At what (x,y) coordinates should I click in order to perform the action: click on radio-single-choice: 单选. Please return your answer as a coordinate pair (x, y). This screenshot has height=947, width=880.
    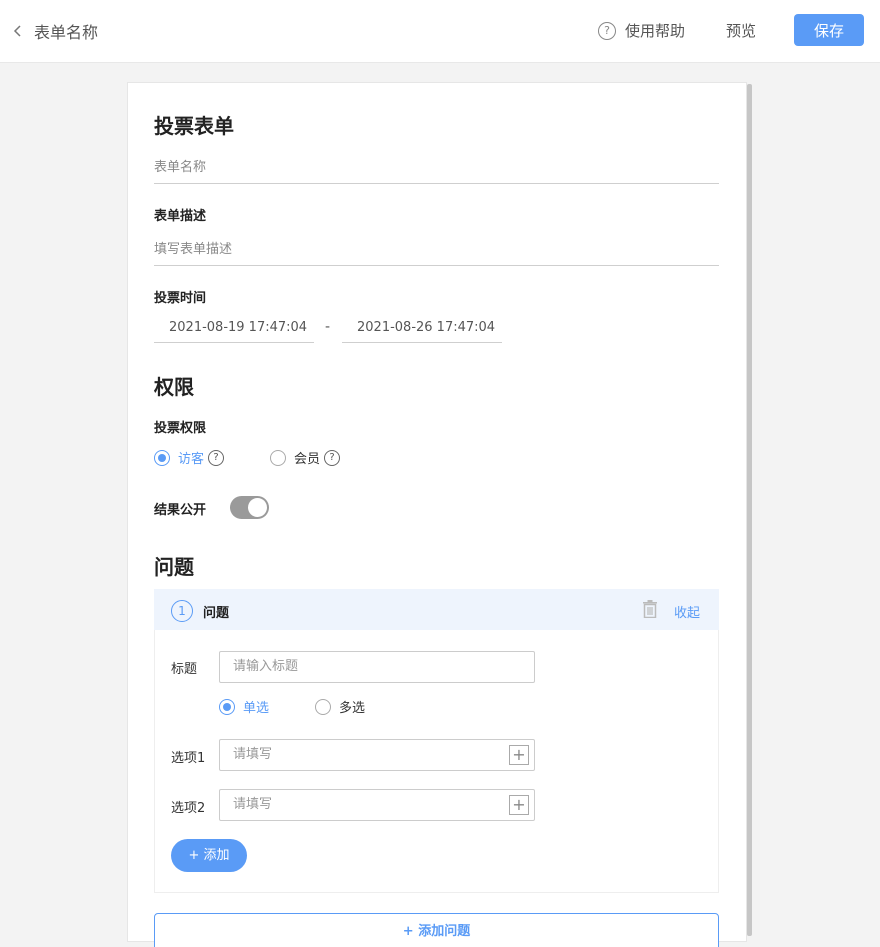
    Looking at the image, I should click on (244, 706).